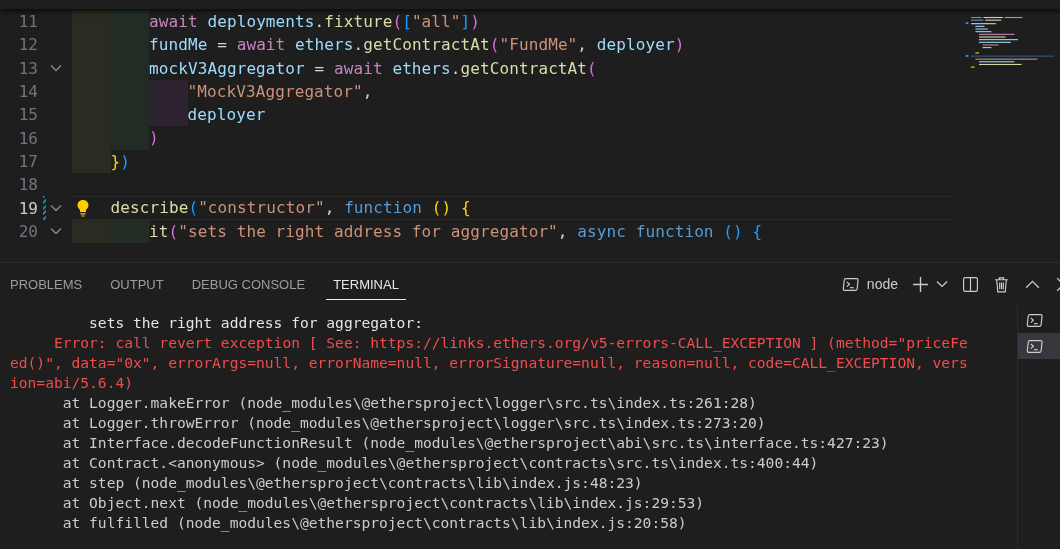  Describe the element at coordinates (27, 92) in the screenshot. I see `line-number: 14` at that location.